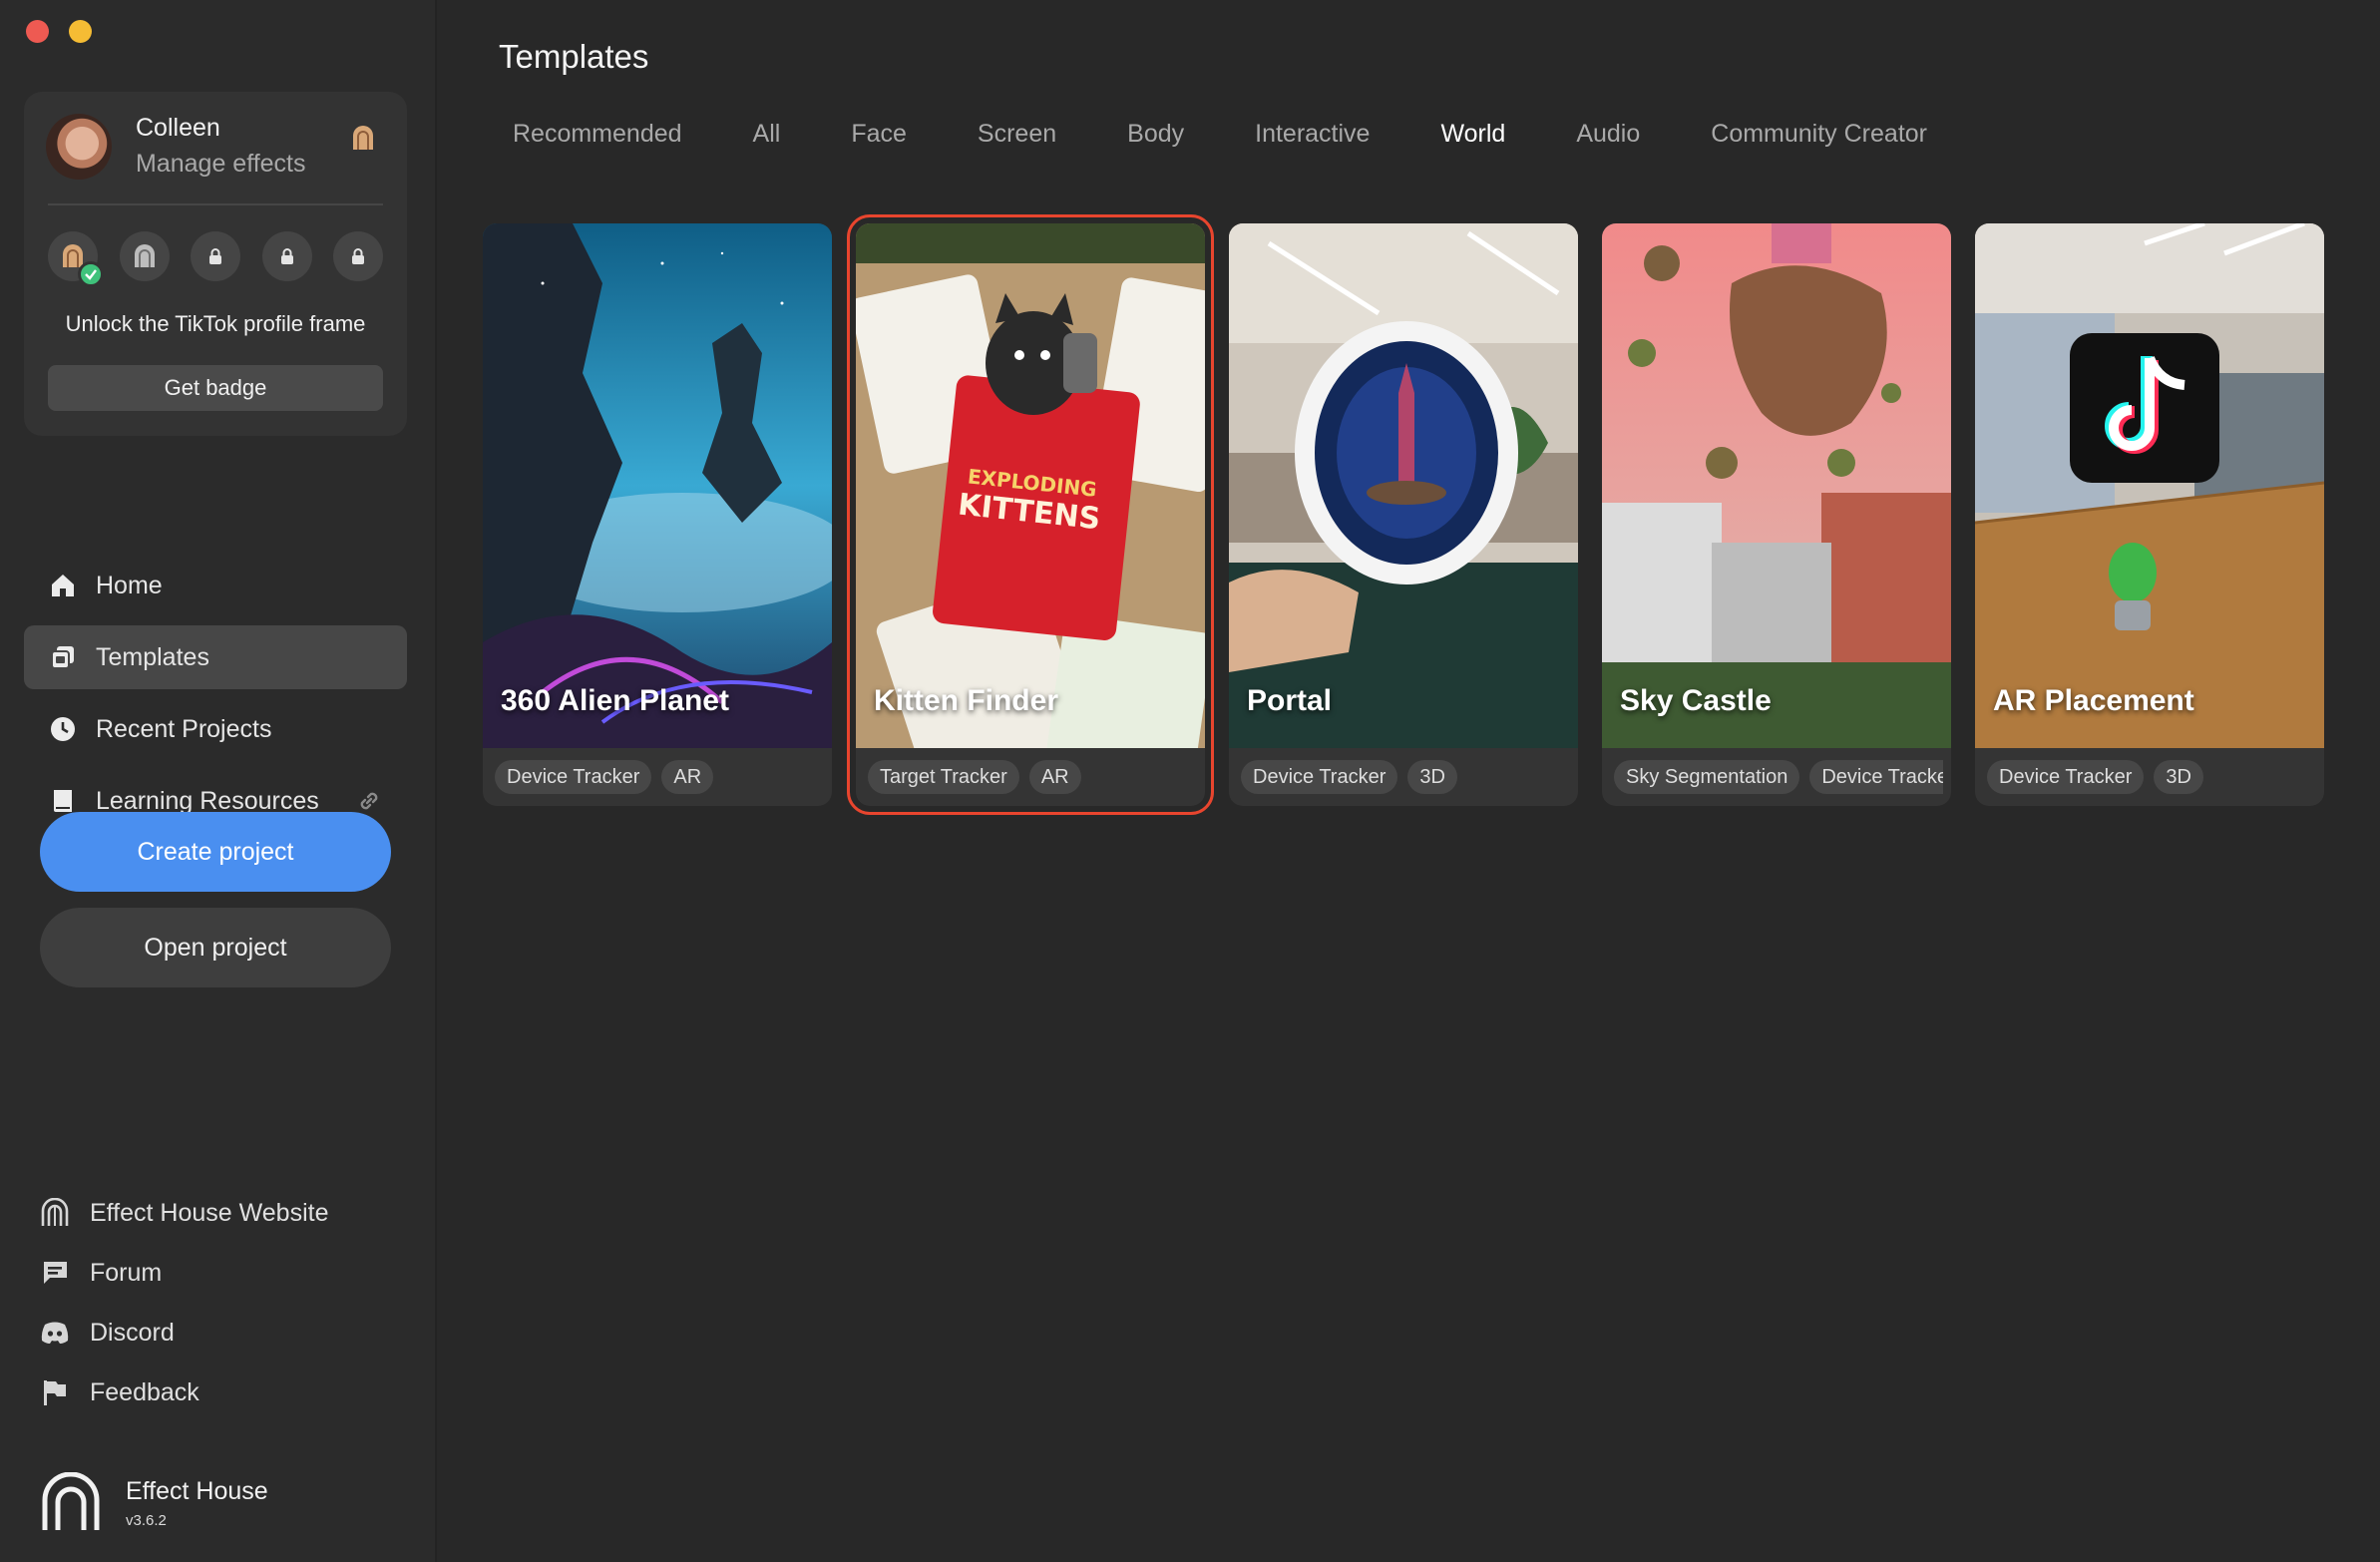 The height and width of the screenshot is (1562, 2380). I want to click on app-version: v3.6.2, so click(146, 1521).